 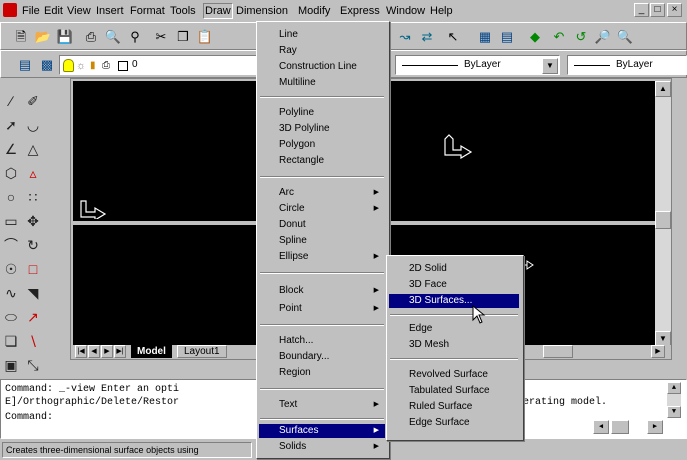 What do you see at coordinates (11, 101) in the screenshot?
I see `line-icon: ∕` at bounding box center [11, 101].